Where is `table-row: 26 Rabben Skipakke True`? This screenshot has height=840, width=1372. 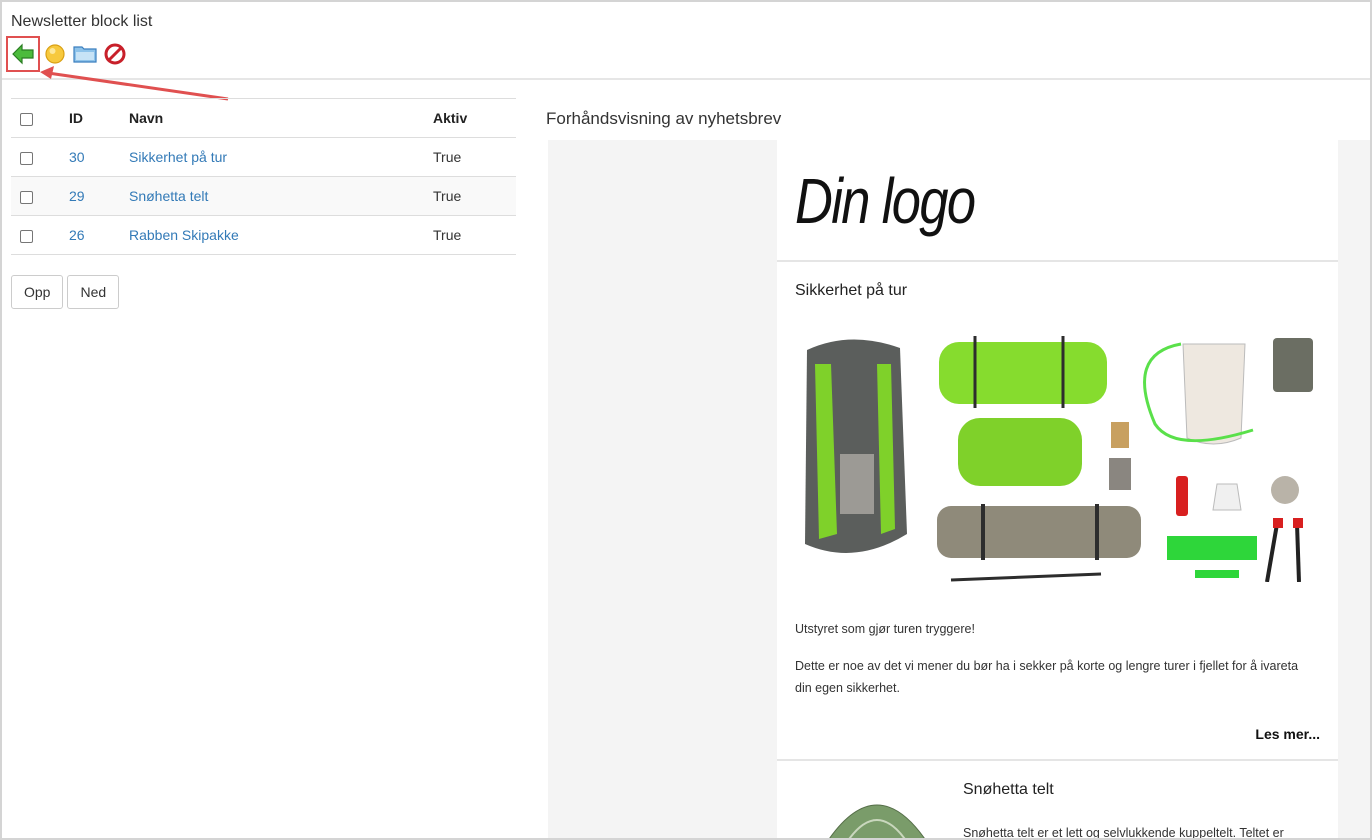 table-row: 26 Rabben Skipakke True is located at coordinates (263, 235).